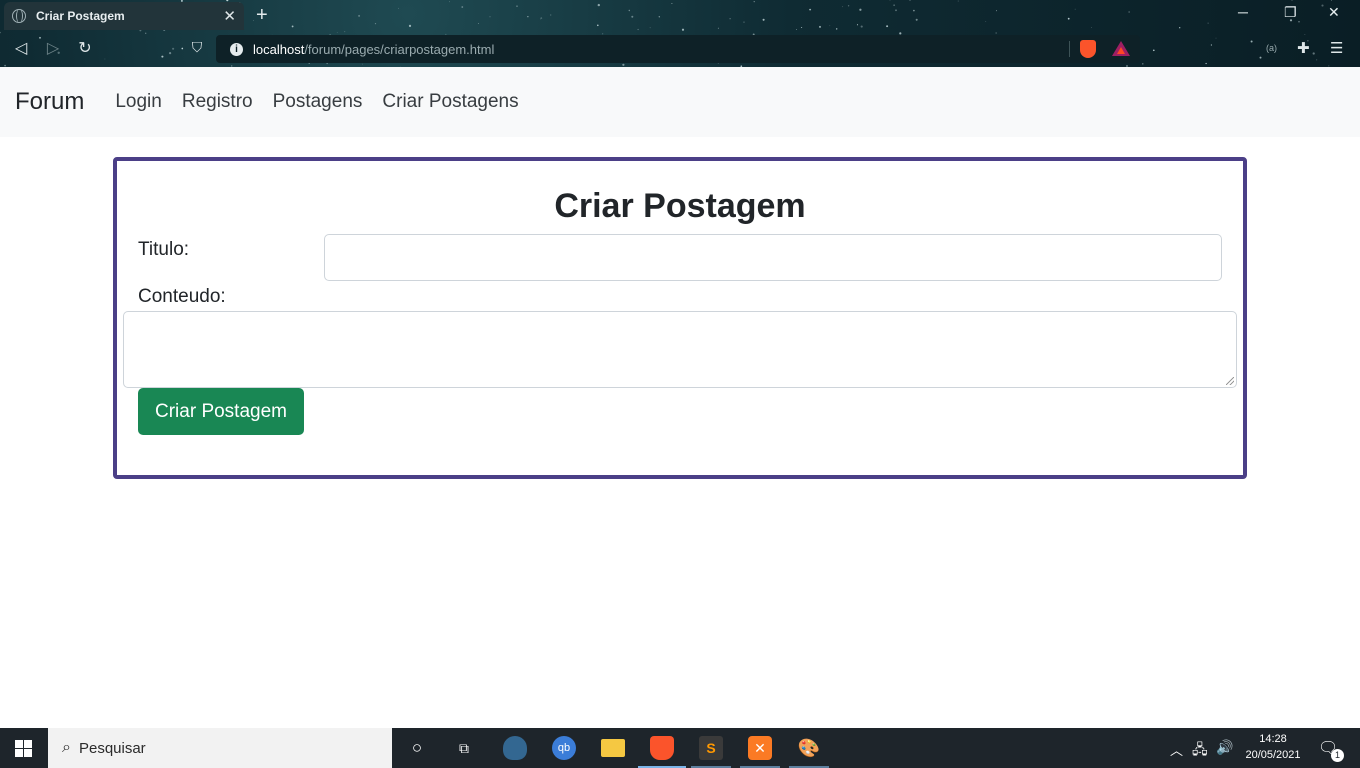 Image resolution: width=1360 pixels, height=768 pixels. Describe the element at coordinates (1088, 49) in the screenshot. I see `brave-shields-icon` at that location.